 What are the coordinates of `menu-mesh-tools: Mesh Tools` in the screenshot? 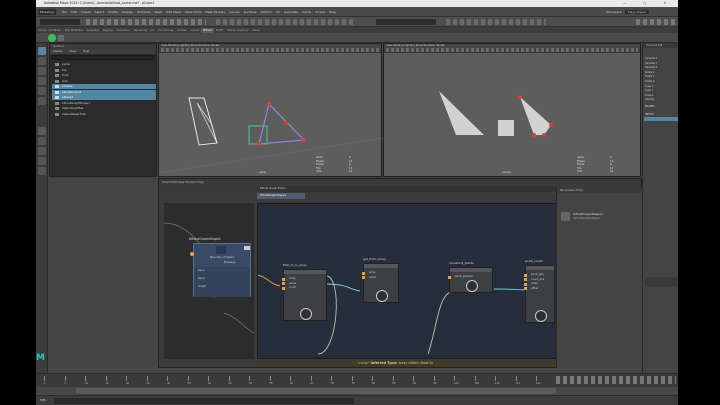 It's located at (193, 12).